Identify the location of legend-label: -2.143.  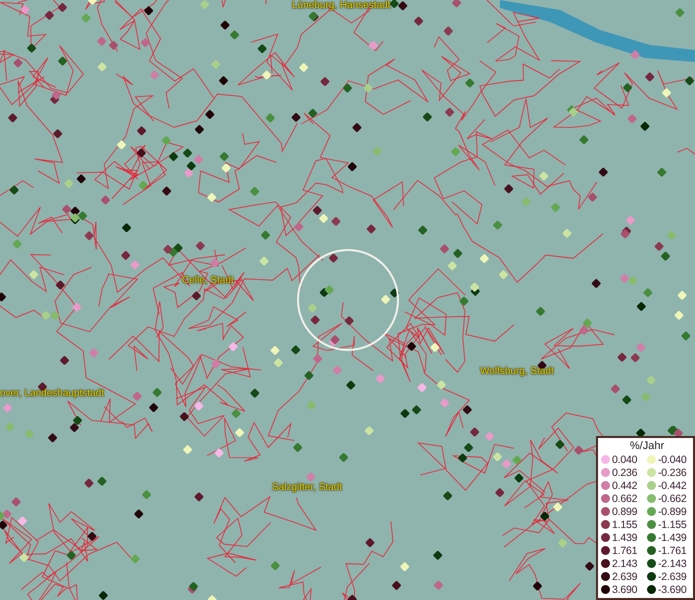
(672, 564).